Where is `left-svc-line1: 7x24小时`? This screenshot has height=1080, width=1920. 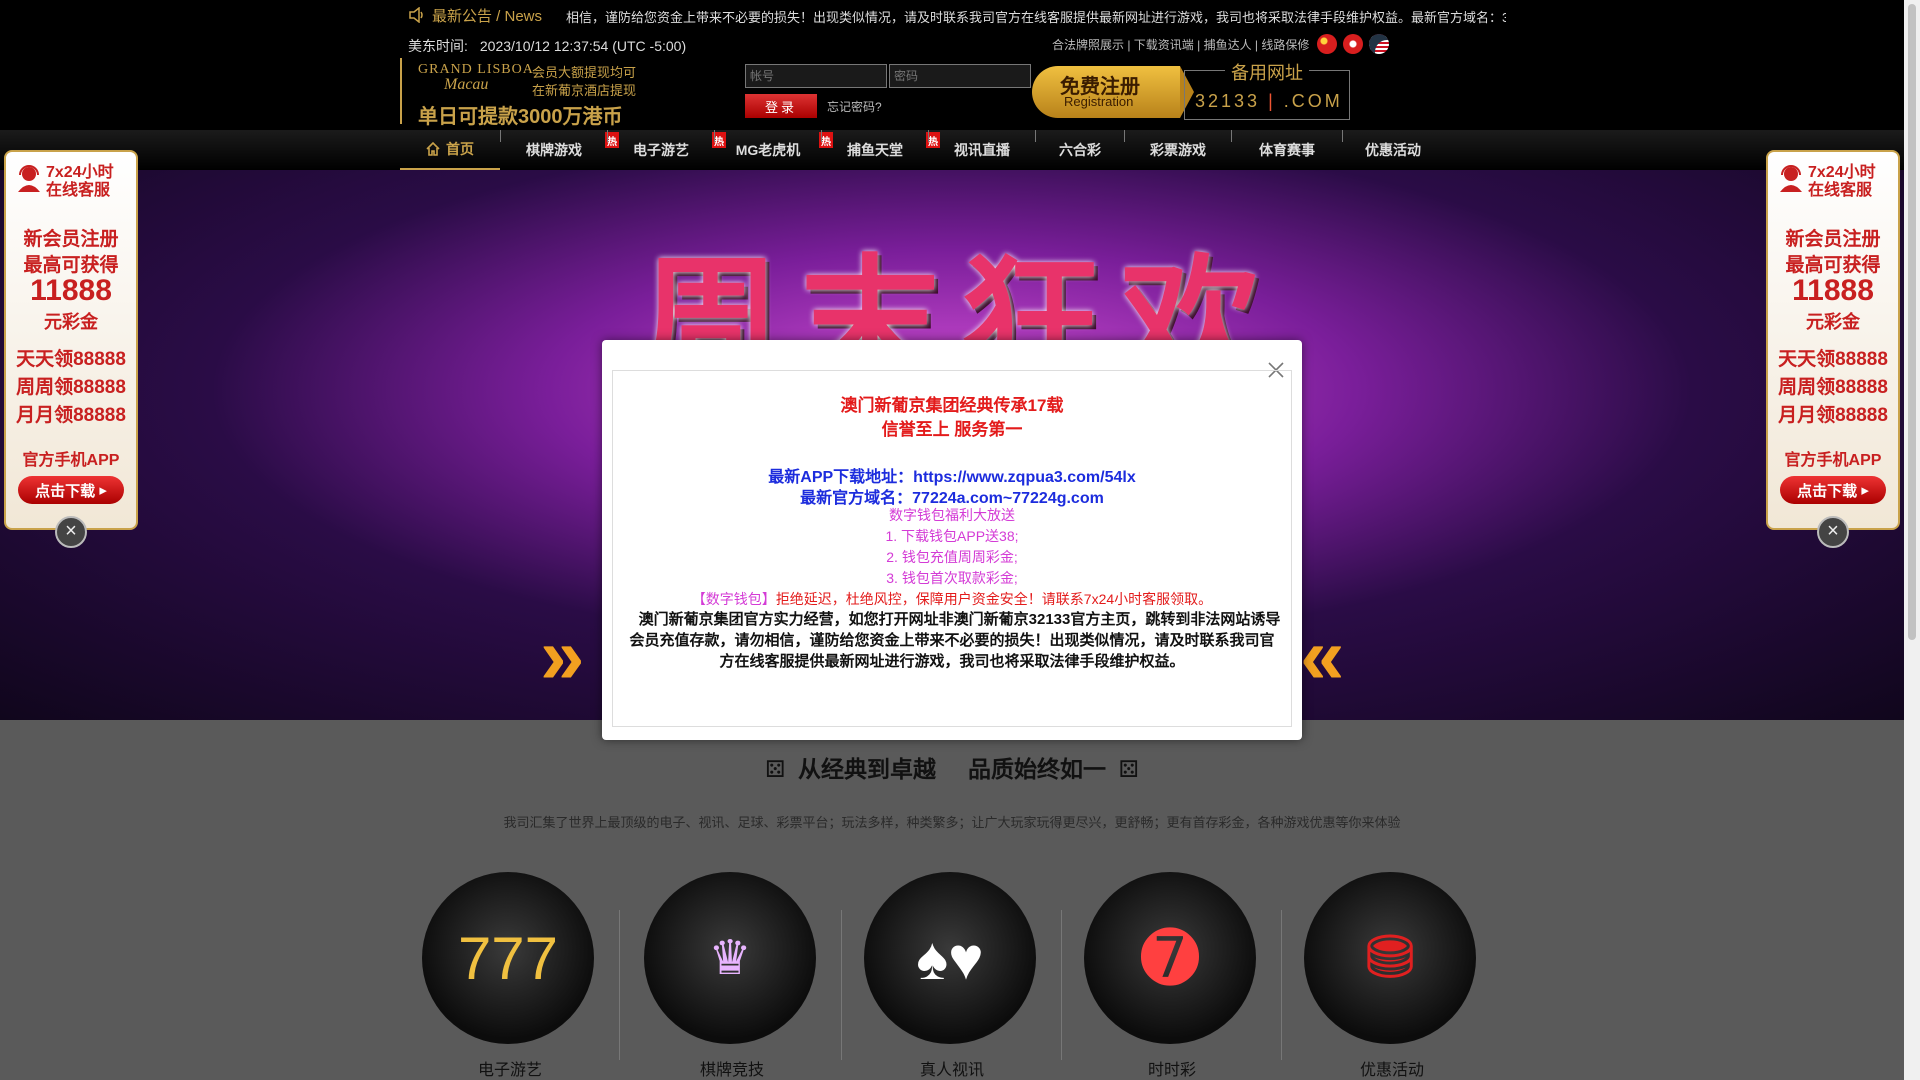 left-svc-line1: 7x24小时 is located at coordinates (80, 172).